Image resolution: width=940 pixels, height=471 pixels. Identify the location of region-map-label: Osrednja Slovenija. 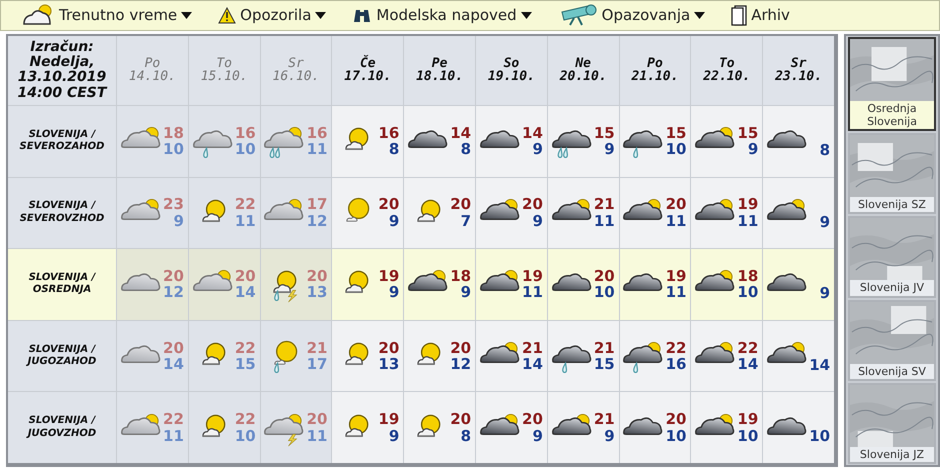
(892, 115).